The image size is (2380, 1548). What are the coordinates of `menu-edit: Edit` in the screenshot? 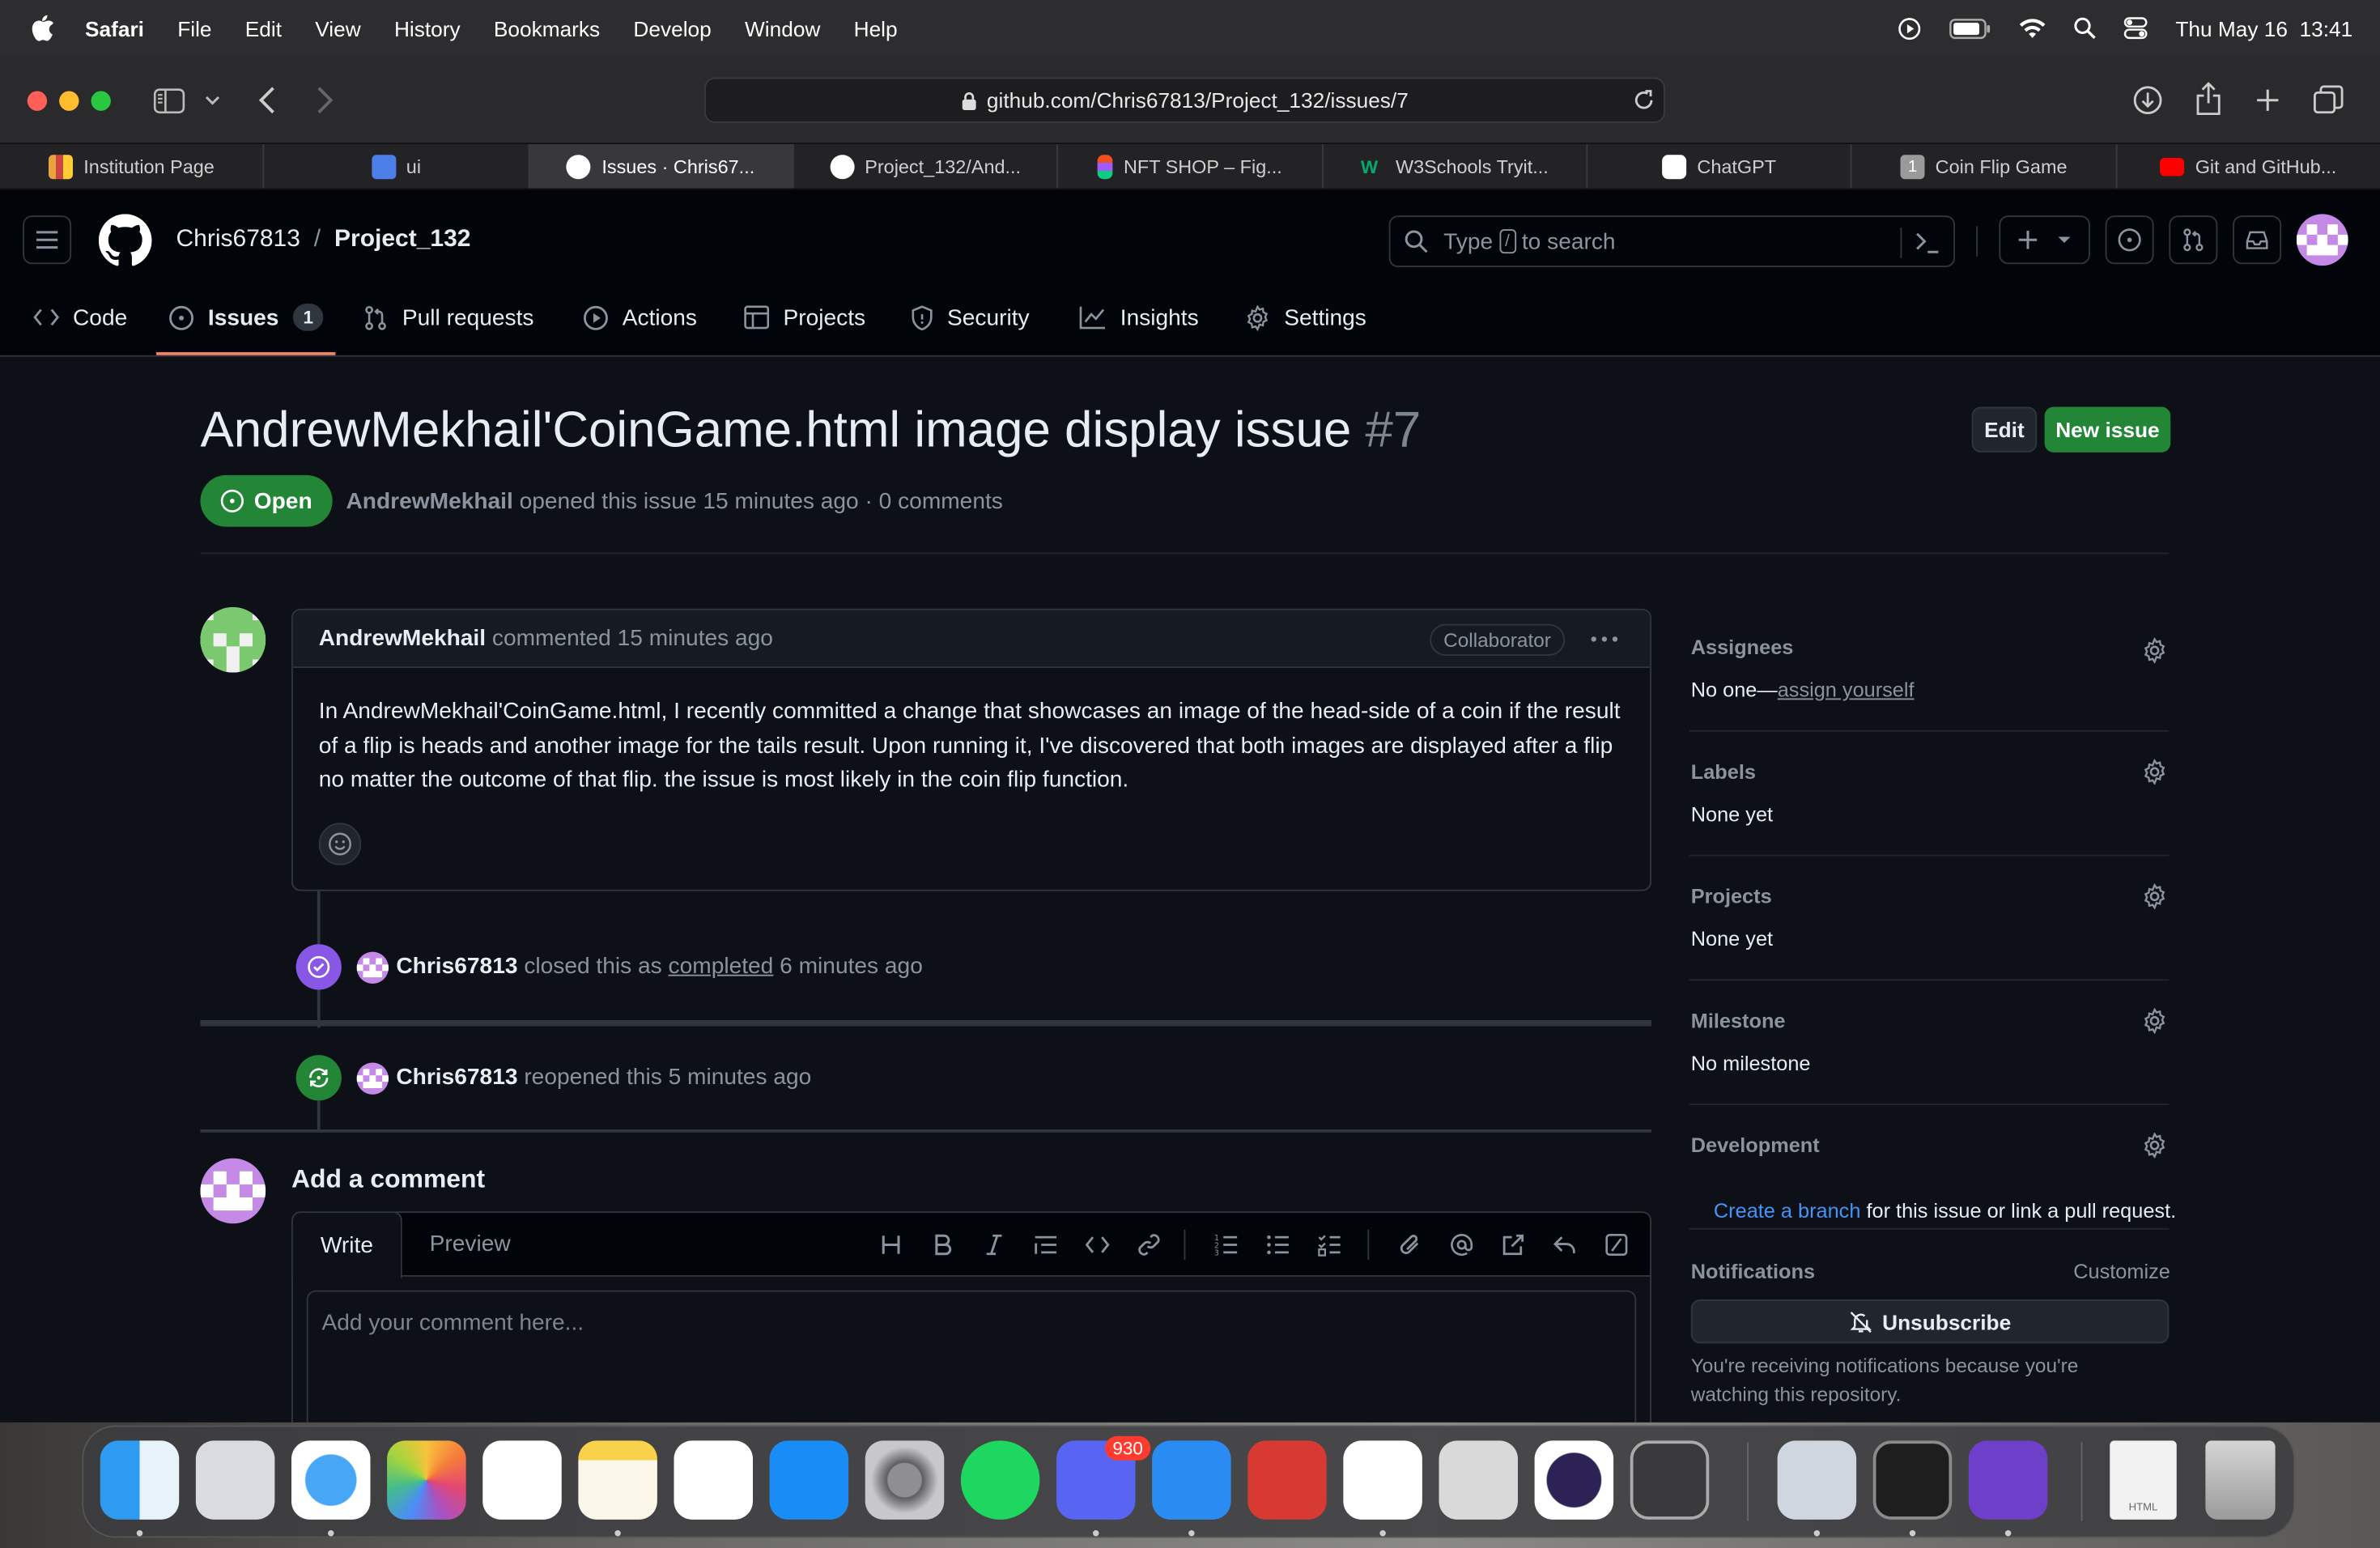 It's located at (263, 28).